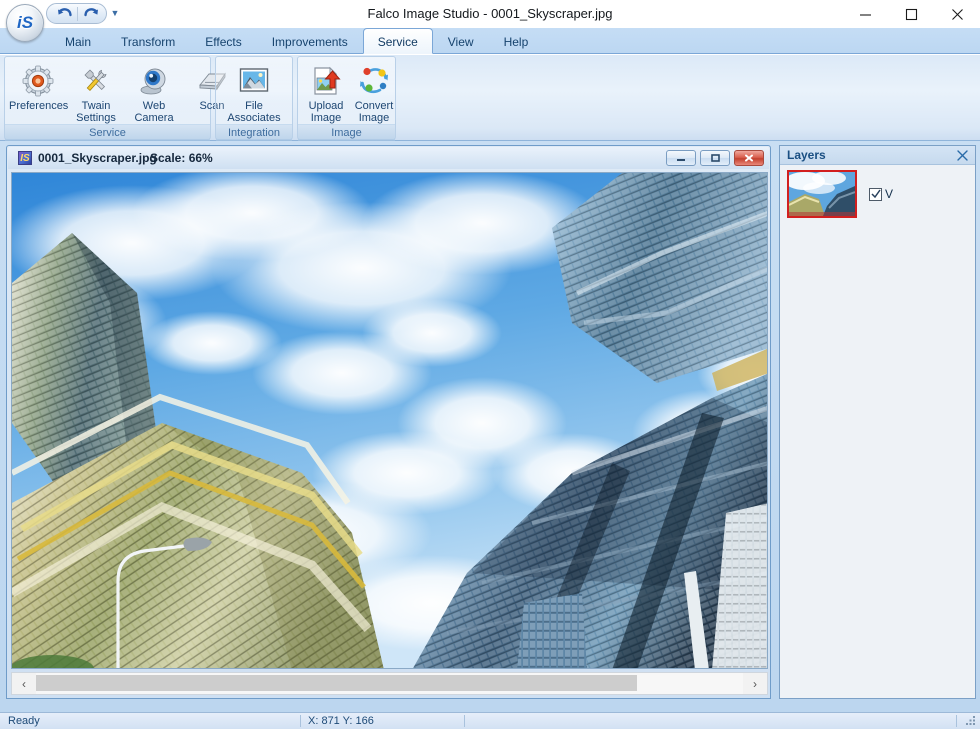 Image resolution: width=980 pixels, height=729 pixels. I want to click on ribbon-group-integration-label: Integration, so click(254, 132).